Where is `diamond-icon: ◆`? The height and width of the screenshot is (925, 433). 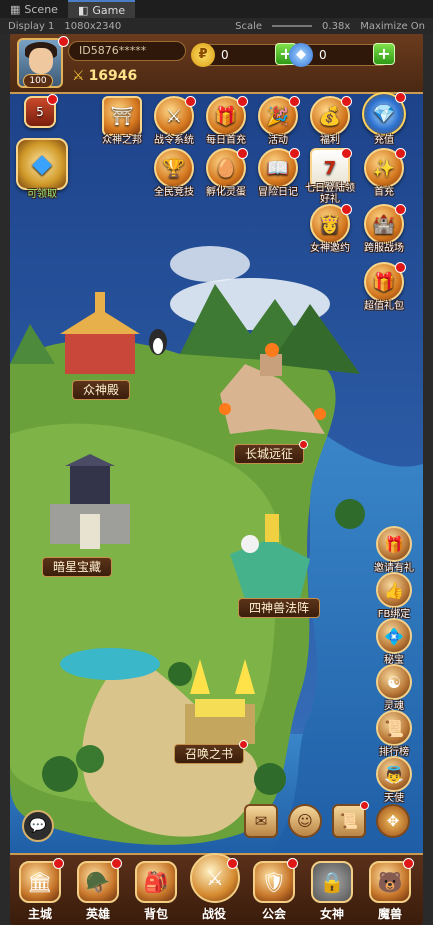
diamond-icon: ◆ is located at coordinates (301, 55).